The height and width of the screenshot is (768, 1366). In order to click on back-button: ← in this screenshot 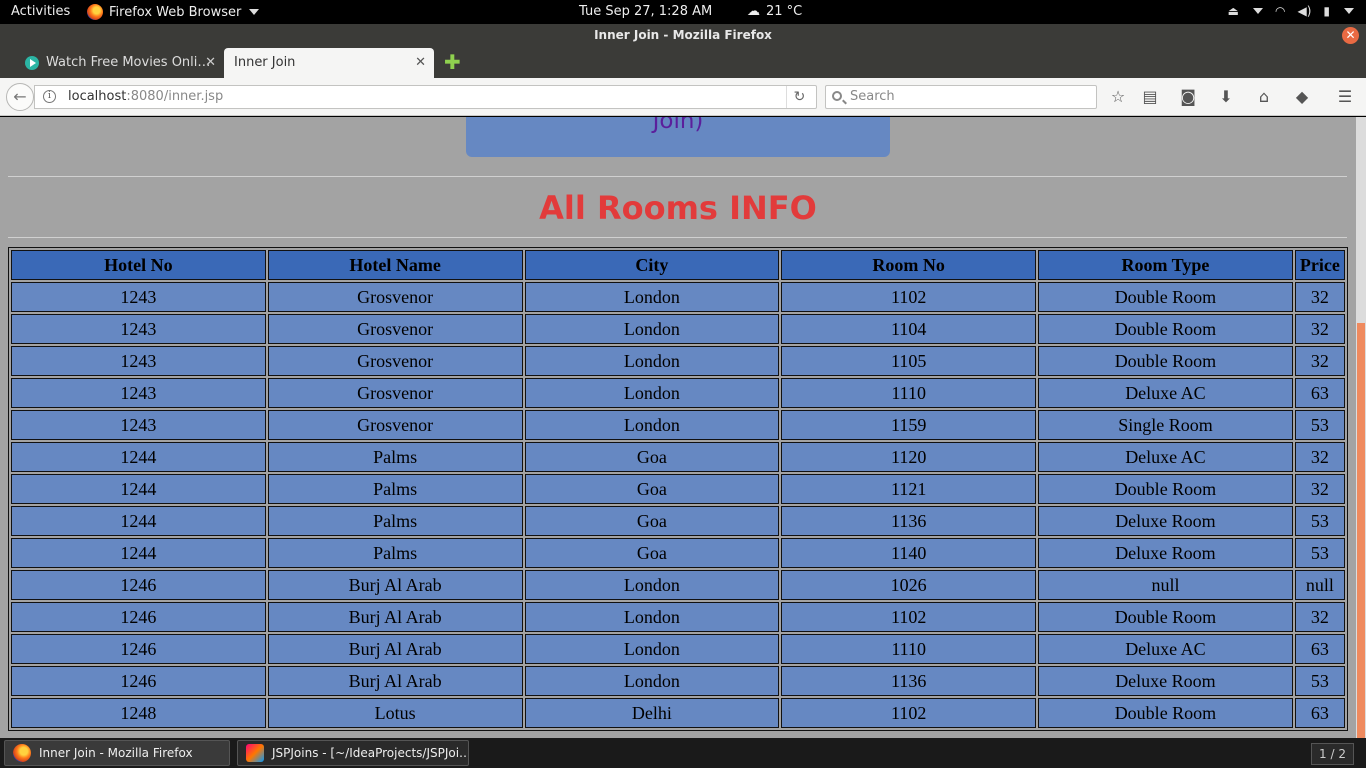, I will do `click(20, 97)`.